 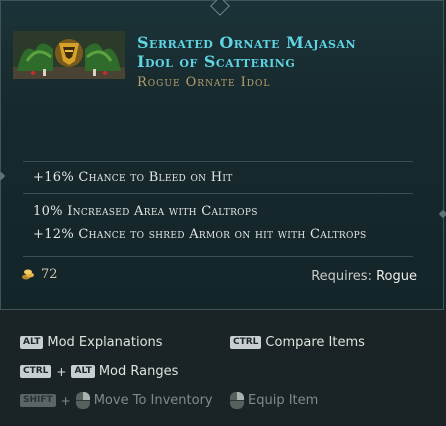 What do you see at coordinates (28, 274) in the screenshot?
I see `gold-coin-icon` at bounding box center [28, 274].